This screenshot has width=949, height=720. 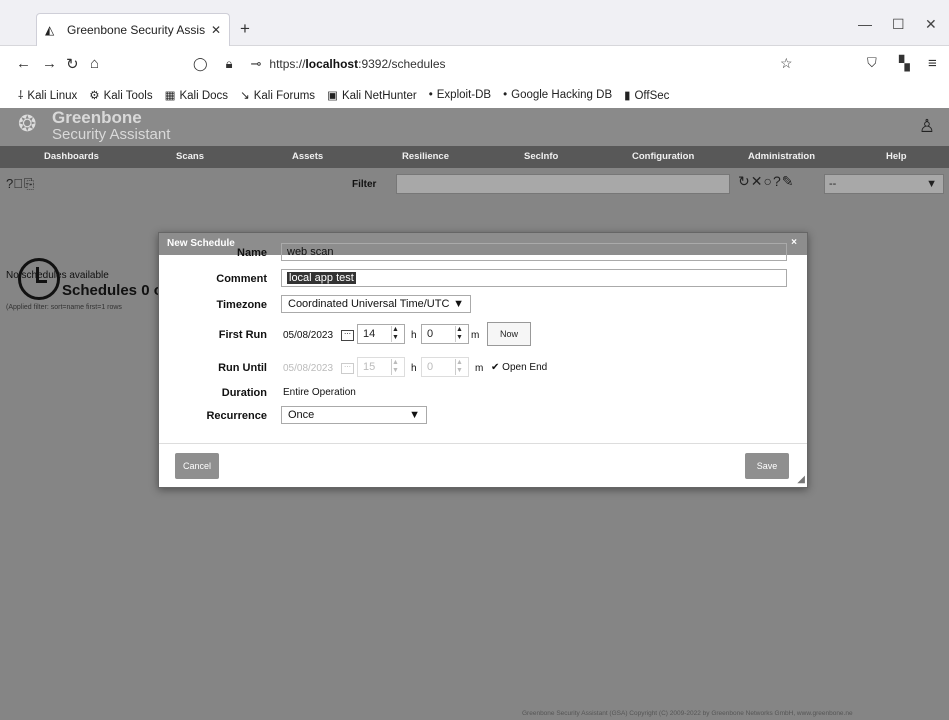 I want to click on bookmark-kali-tools: ⚙ Kali Tools, so click(x=120, y=95).